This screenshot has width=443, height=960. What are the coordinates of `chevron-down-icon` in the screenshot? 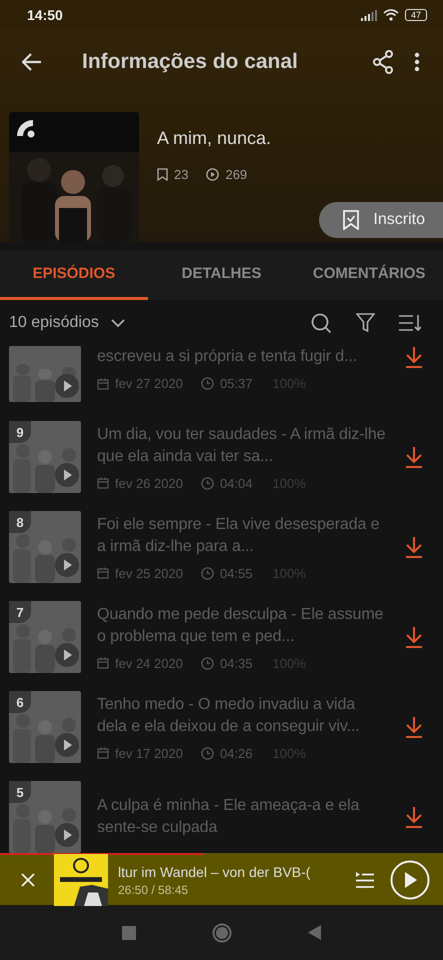 It's located at (117, 323).